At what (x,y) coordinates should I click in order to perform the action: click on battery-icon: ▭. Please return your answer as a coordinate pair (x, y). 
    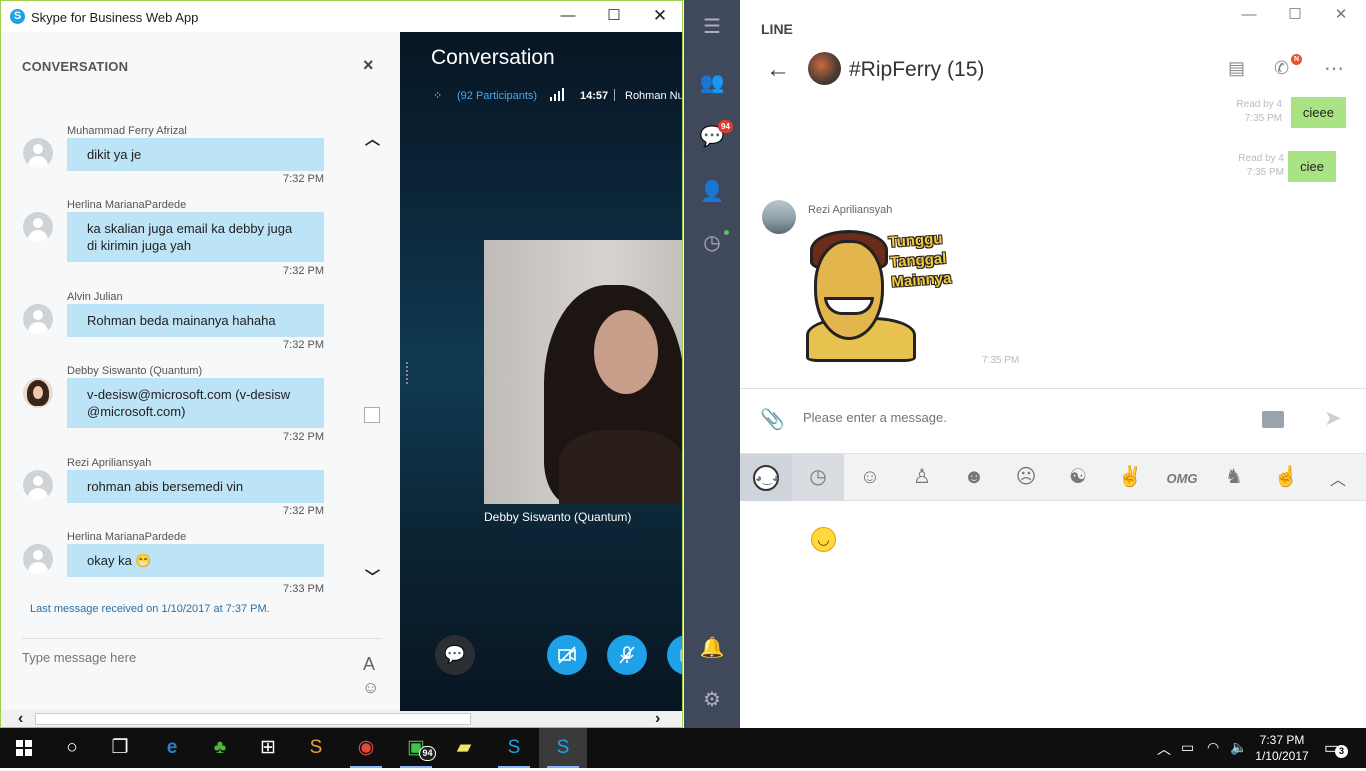
    Looking at the image, I should click on (1187, 747).